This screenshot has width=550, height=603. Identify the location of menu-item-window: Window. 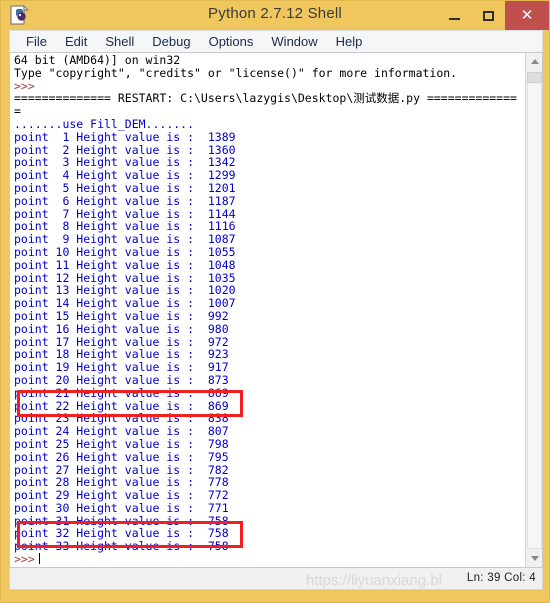
(294, 41).